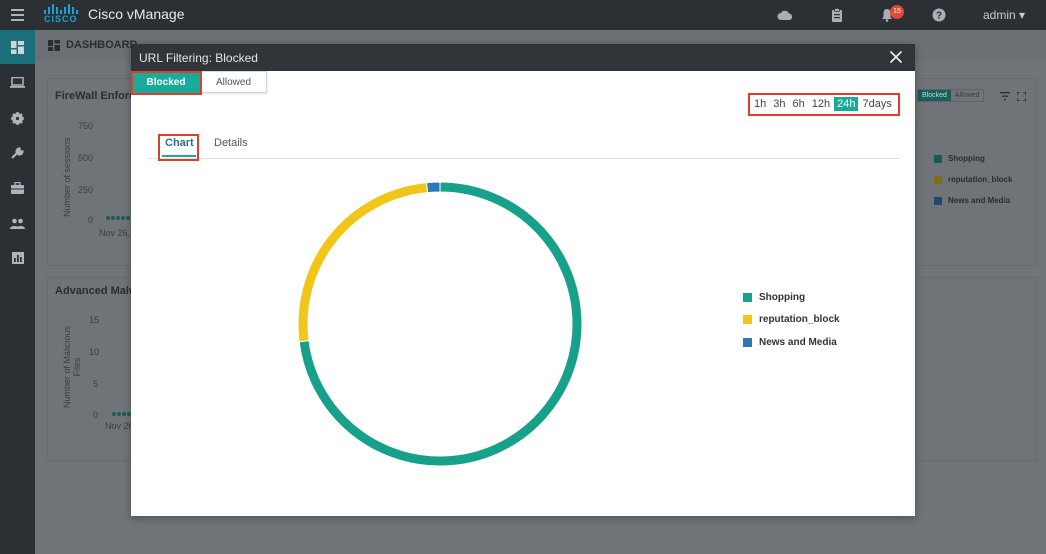 This screenshot has height=554, width=1046. What do you see at coordinates (17, 15) in the screenshot?
I see `hamburger-icon` at bounding box center [17, 15].